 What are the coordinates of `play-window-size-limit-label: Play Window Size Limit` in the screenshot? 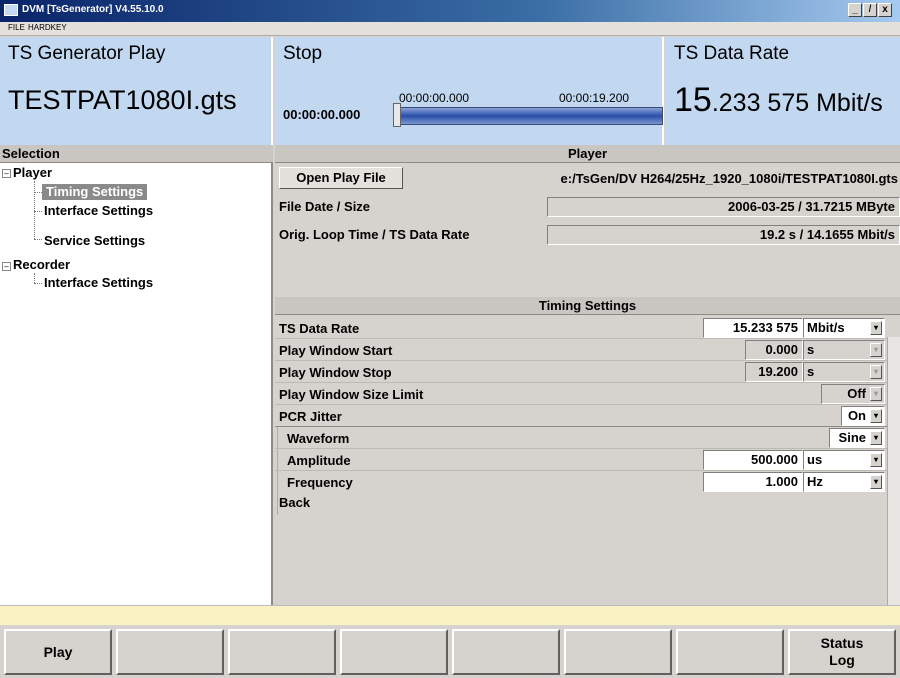 It's located at (351, 394).